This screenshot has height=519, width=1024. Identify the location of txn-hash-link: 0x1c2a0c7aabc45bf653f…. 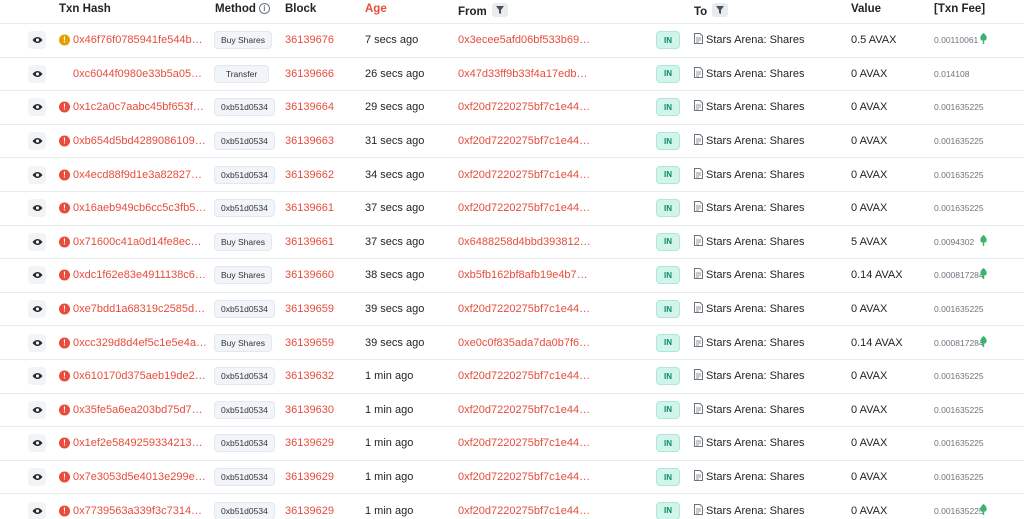
(138, 107).